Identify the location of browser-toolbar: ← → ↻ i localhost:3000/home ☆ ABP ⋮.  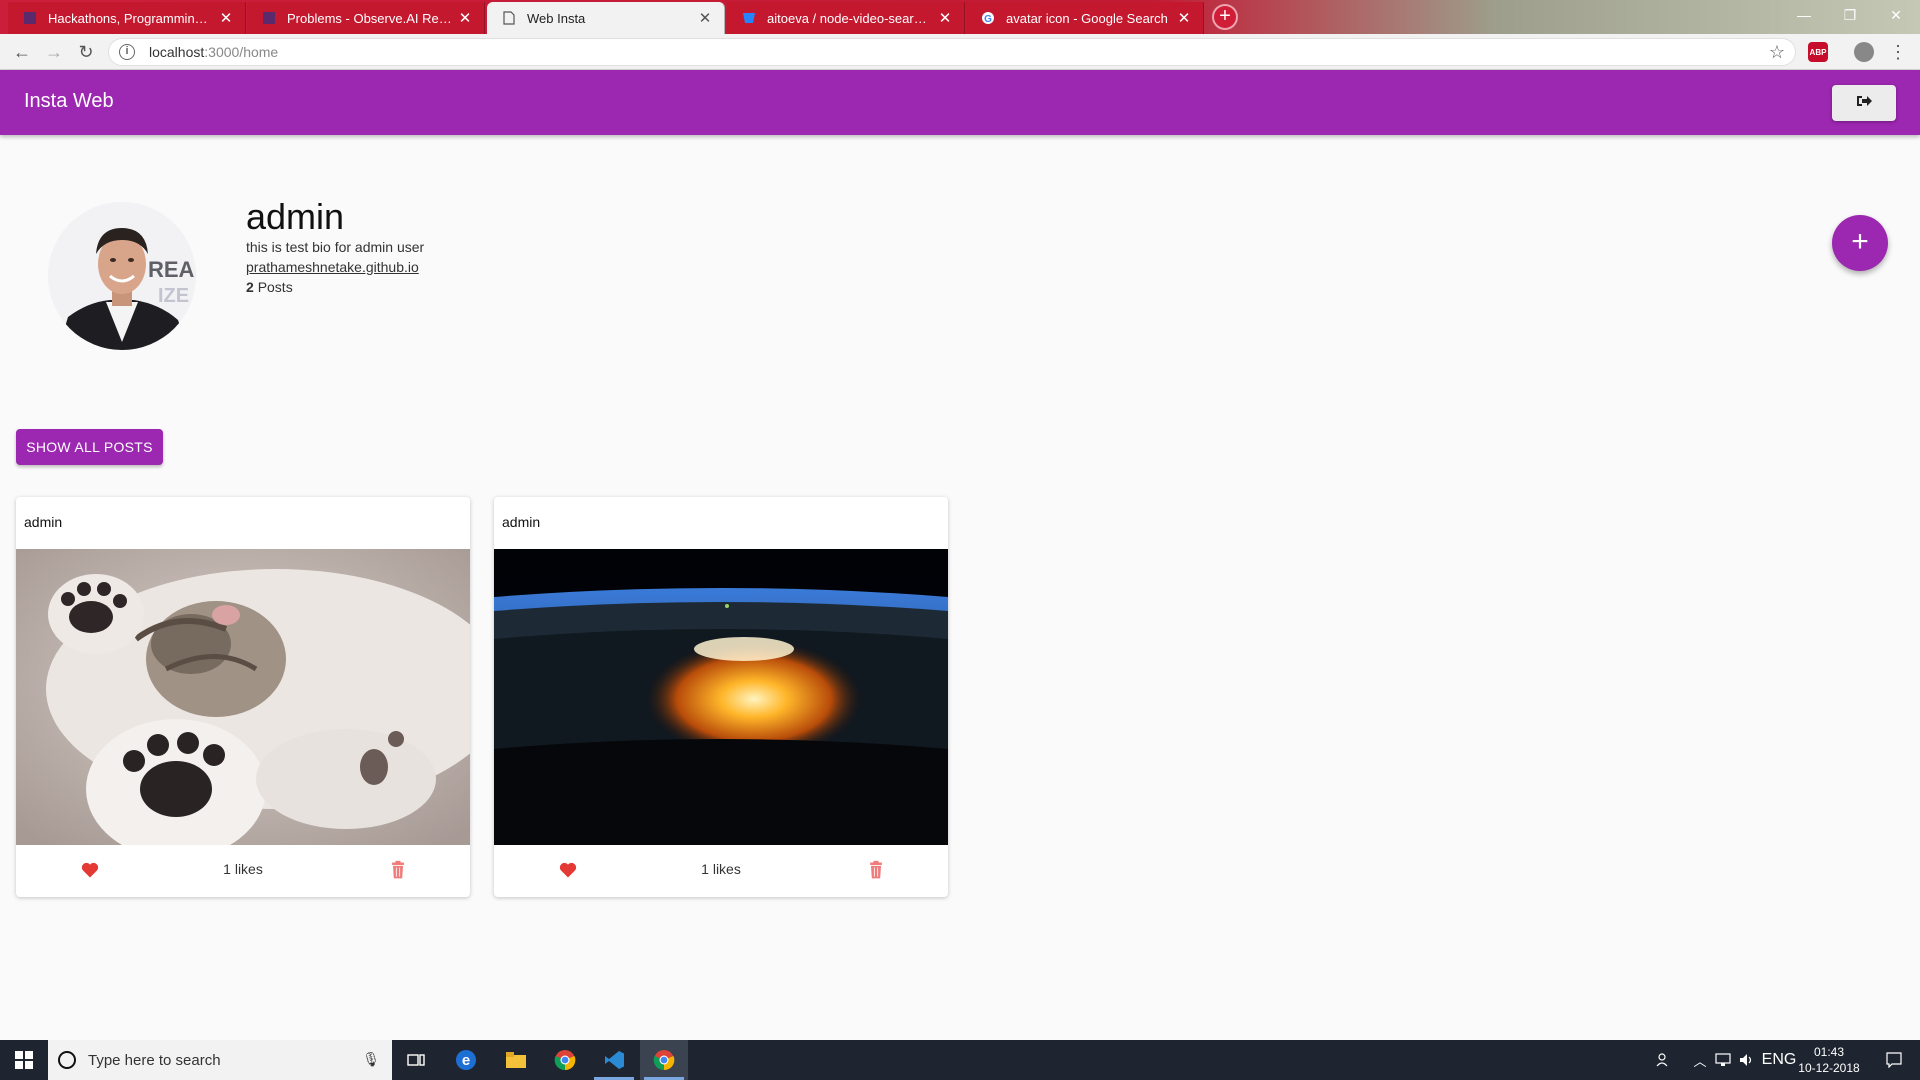
(960, 52).